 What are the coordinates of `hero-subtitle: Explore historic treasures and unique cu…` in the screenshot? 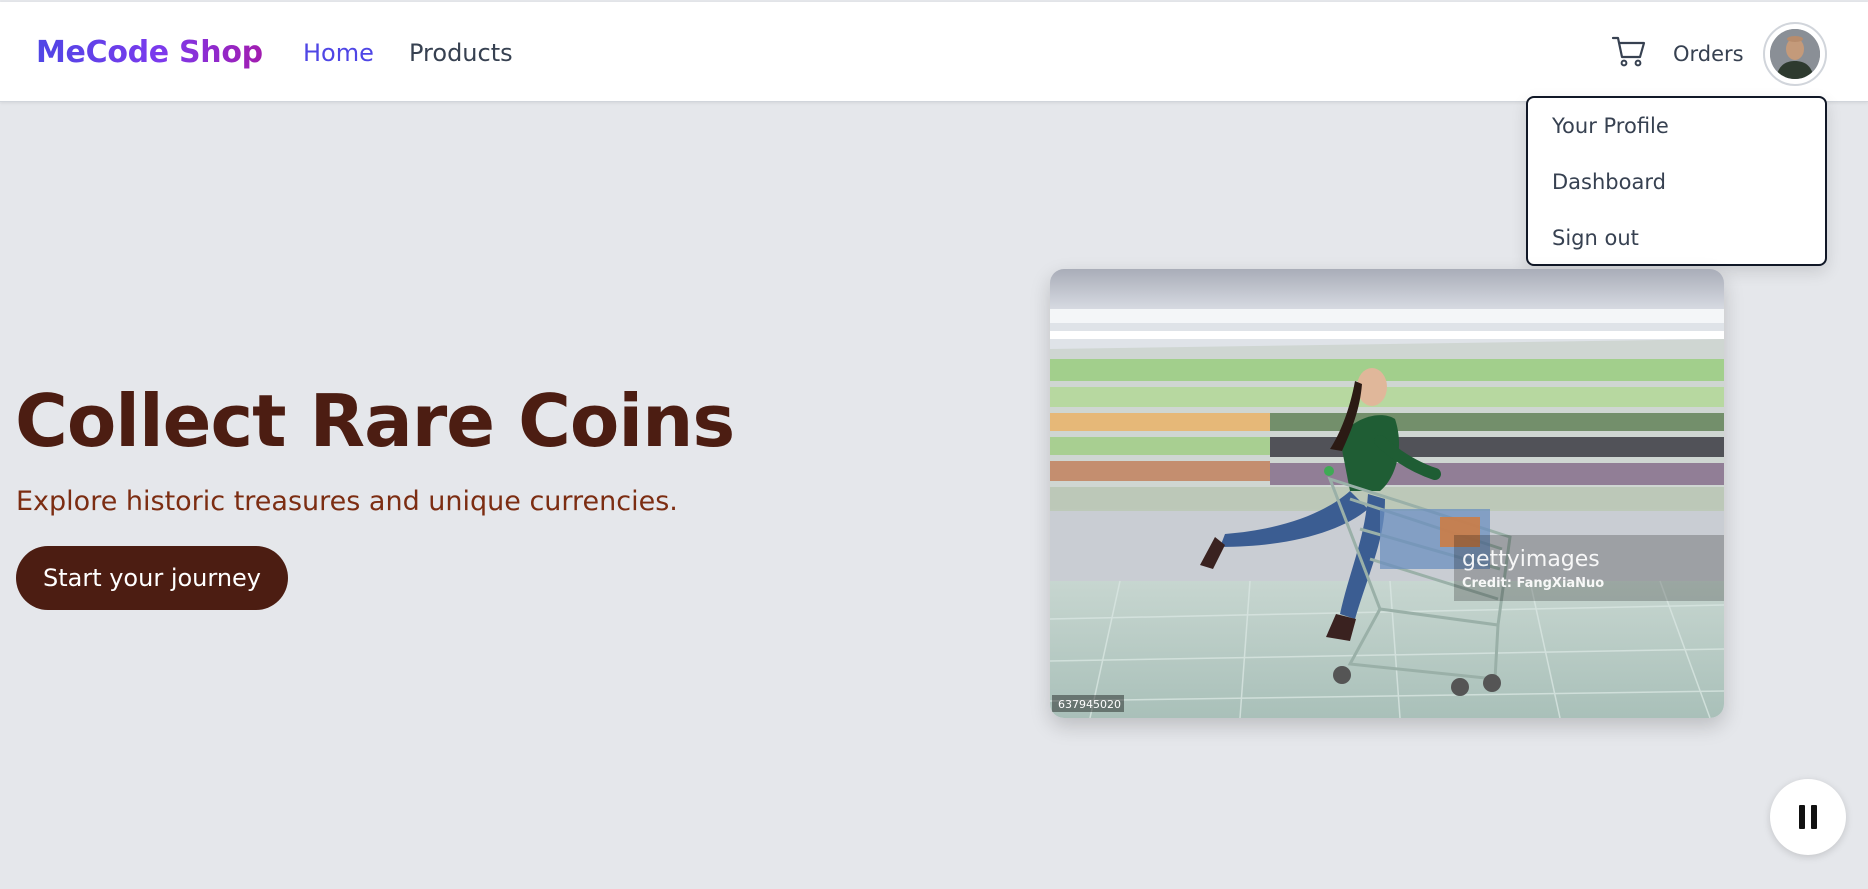 It's located at (347, 501).